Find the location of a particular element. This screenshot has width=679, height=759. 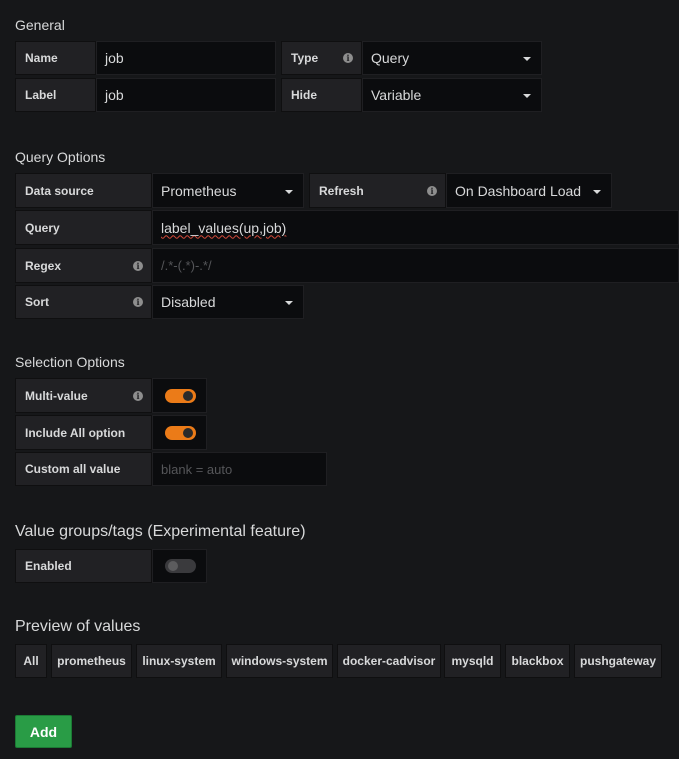

preview-value-chip: linux-system is located at coordinates (179, 661).